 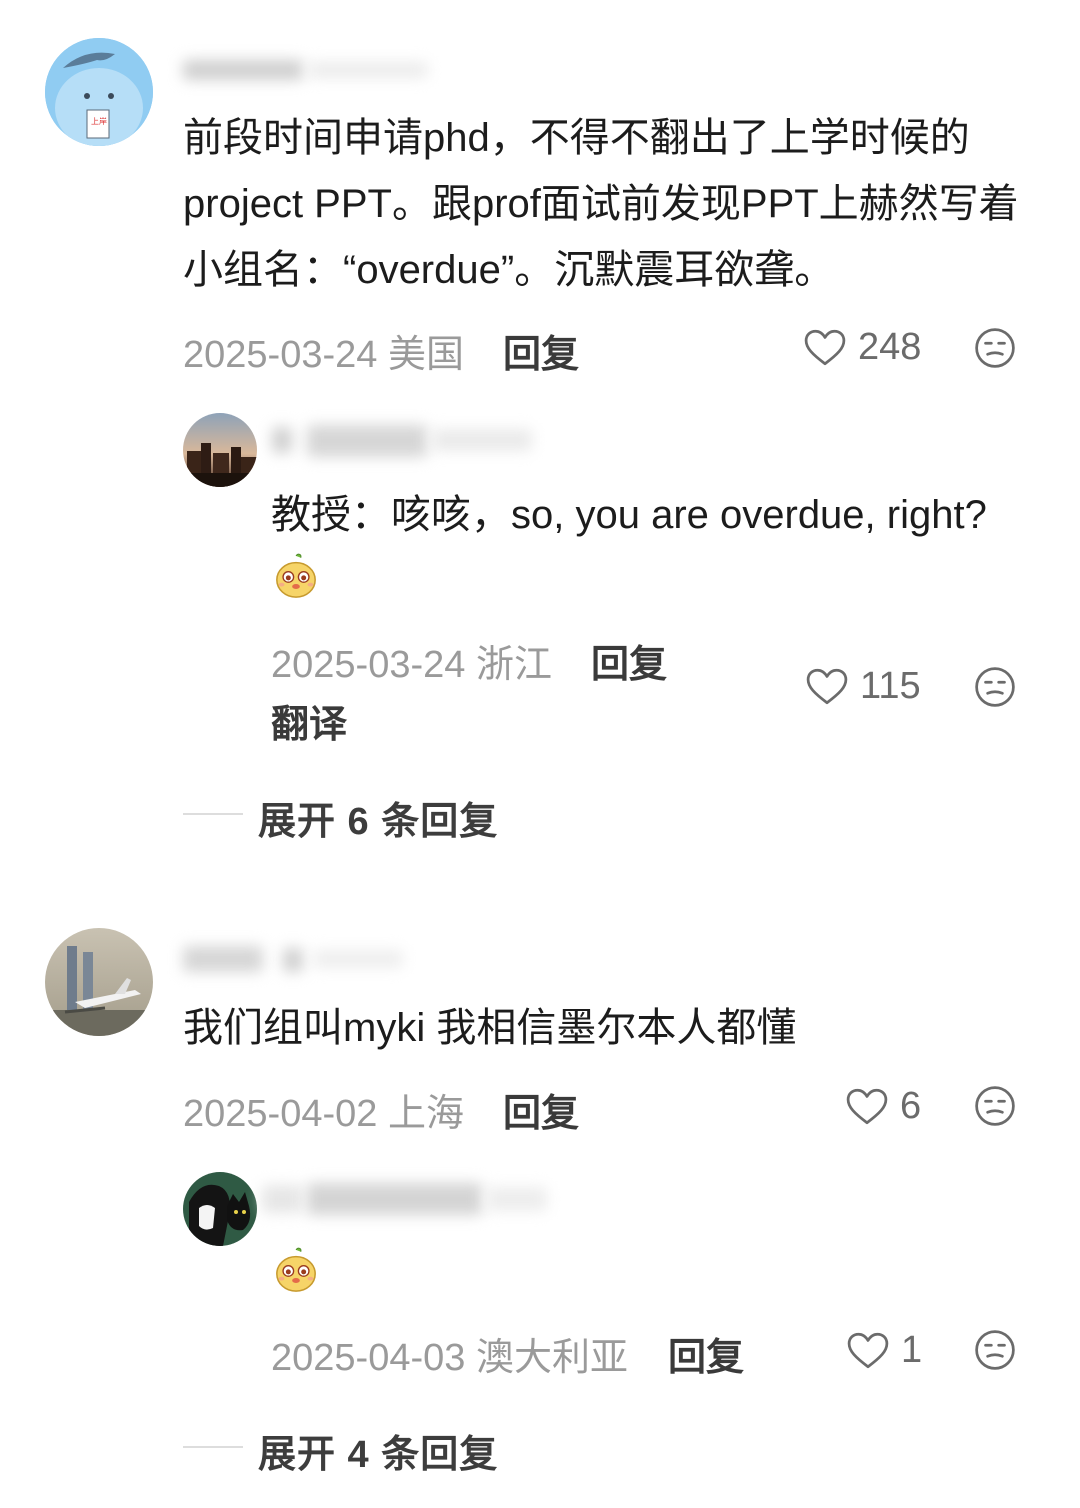 What do you see at coordinates (551, 1358) in the screenshot?
I see `reply-location: 澳大利亚` at bounding box center [551, 1358].